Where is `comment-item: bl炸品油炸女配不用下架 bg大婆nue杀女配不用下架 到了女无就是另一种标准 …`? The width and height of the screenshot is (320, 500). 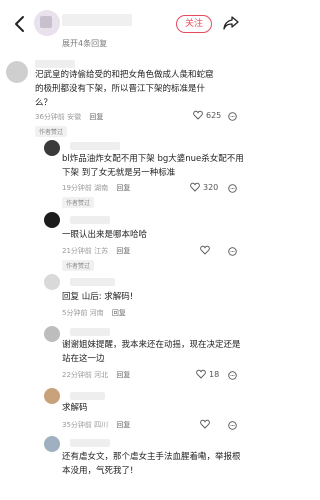
comment-item: bl炸品油炸女配不用下架 bg大婆nue杀女配不用下架 到了女无就是另一种标准 … is located at coordinates (127, 174).